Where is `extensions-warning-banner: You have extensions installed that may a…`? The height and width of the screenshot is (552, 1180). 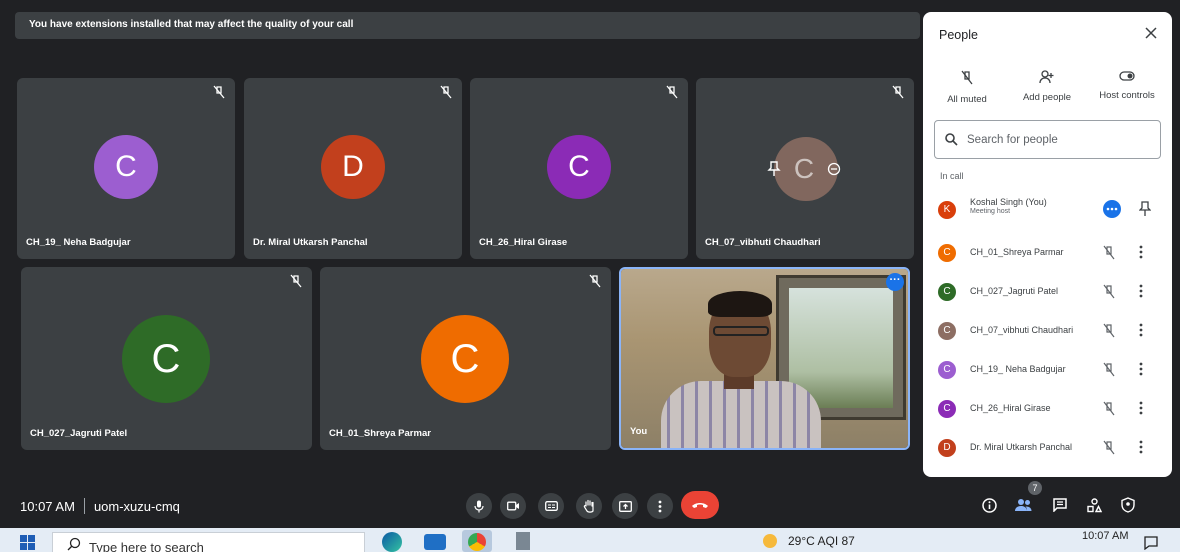 extensions-warning-banner: You have extensions installed that may a… is located at coordinates (467, 25).